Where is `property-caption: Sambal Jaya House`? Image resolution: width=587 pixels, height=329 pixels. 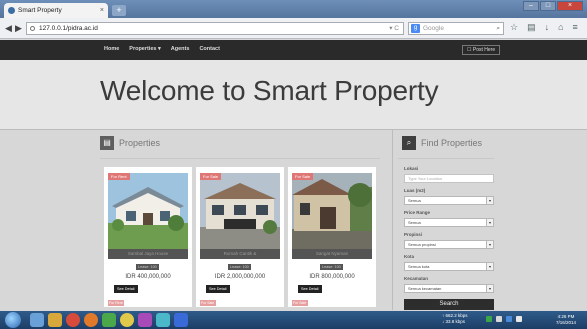
property-caption: Sambal Jaya House is located at coordinates (148, 254).